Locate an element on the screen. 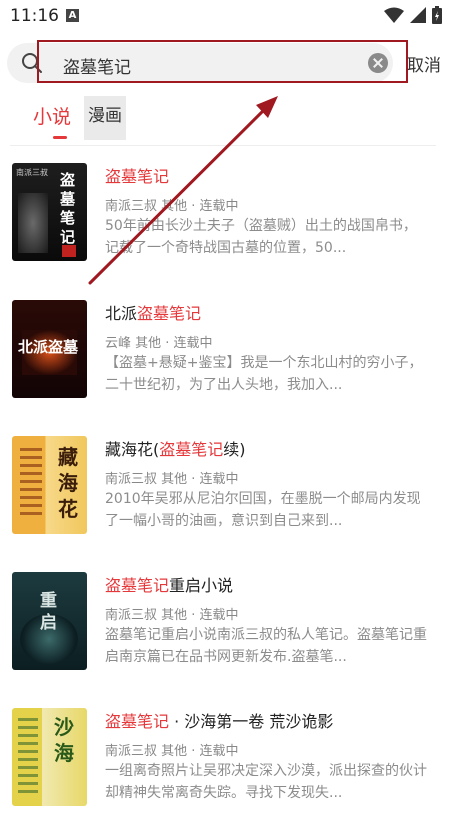  annotation-highlight-box is located at coordinates (222, 61).